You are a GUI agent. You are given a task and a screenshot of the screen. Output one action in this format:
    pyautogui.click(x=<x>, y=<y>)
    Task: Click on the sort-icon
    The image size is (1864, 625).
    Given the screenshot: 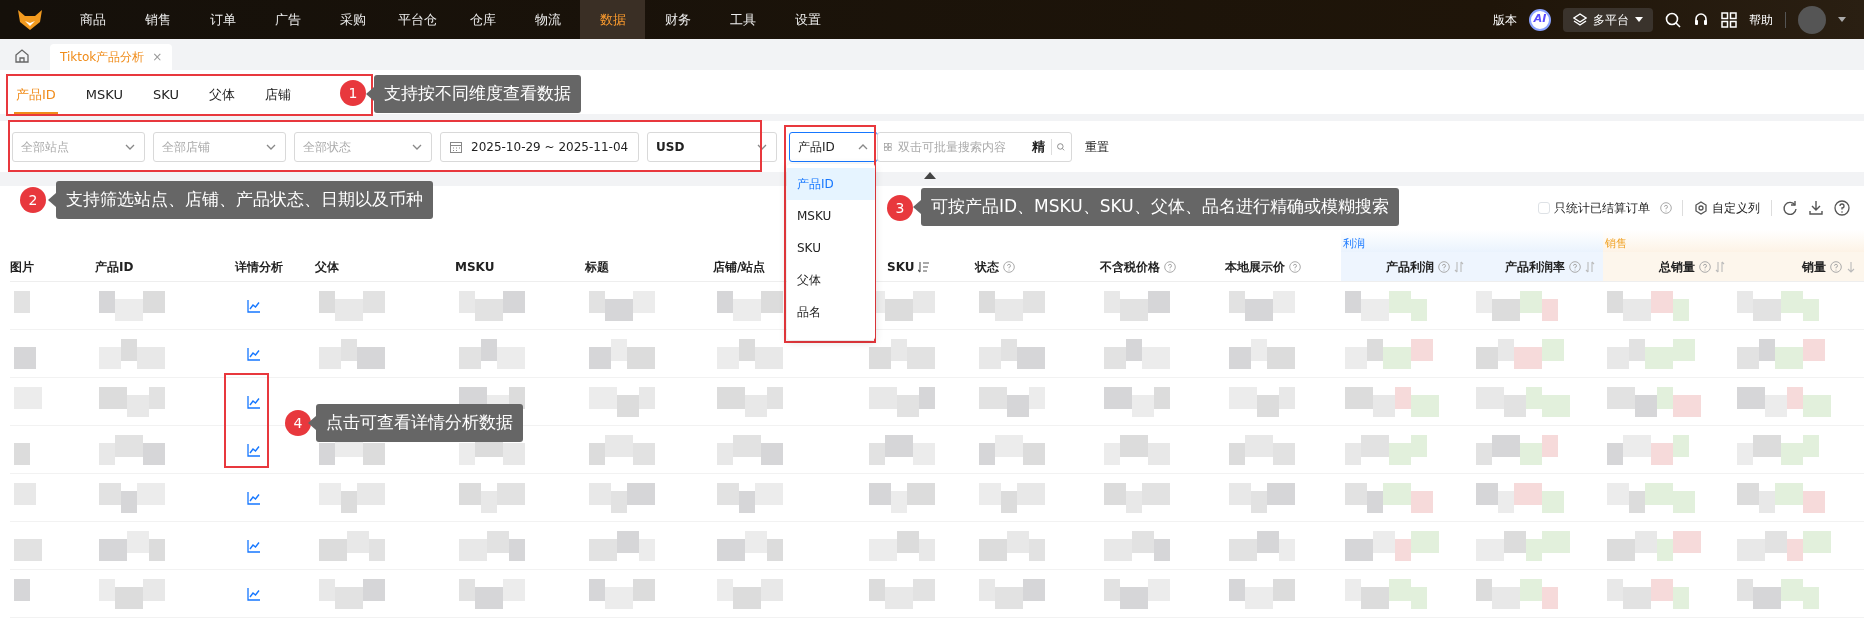 What is the action you would take?
    pyautogui.click(x=924, y=266)
    